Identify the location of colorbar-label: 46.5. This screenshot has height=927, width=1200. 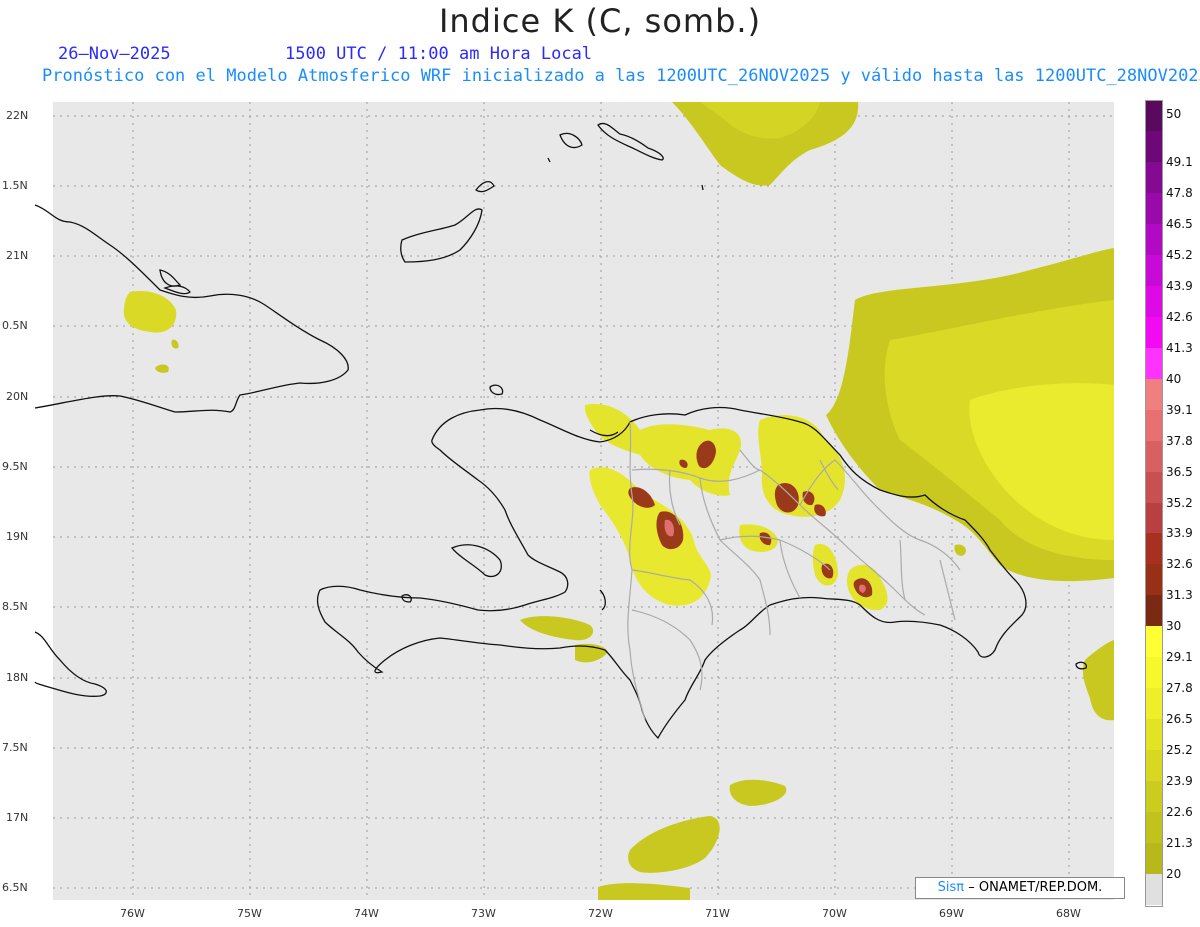
(1179, 223).